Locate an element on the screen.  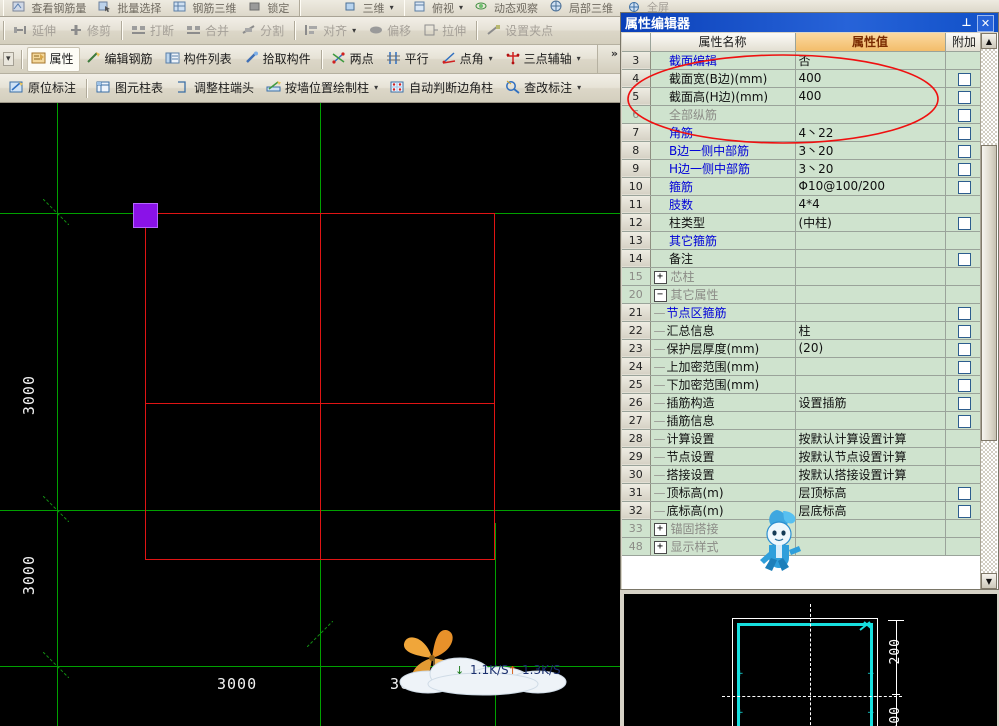
scroll-down-arrow-icon: ▼ is located at coordinates (989, 581).